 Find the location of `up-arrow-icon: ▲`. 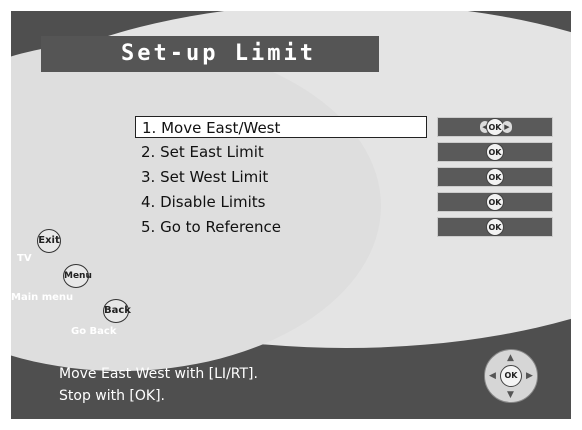

up-arrow-icon: ▲ is located at coordinates (510, 358).